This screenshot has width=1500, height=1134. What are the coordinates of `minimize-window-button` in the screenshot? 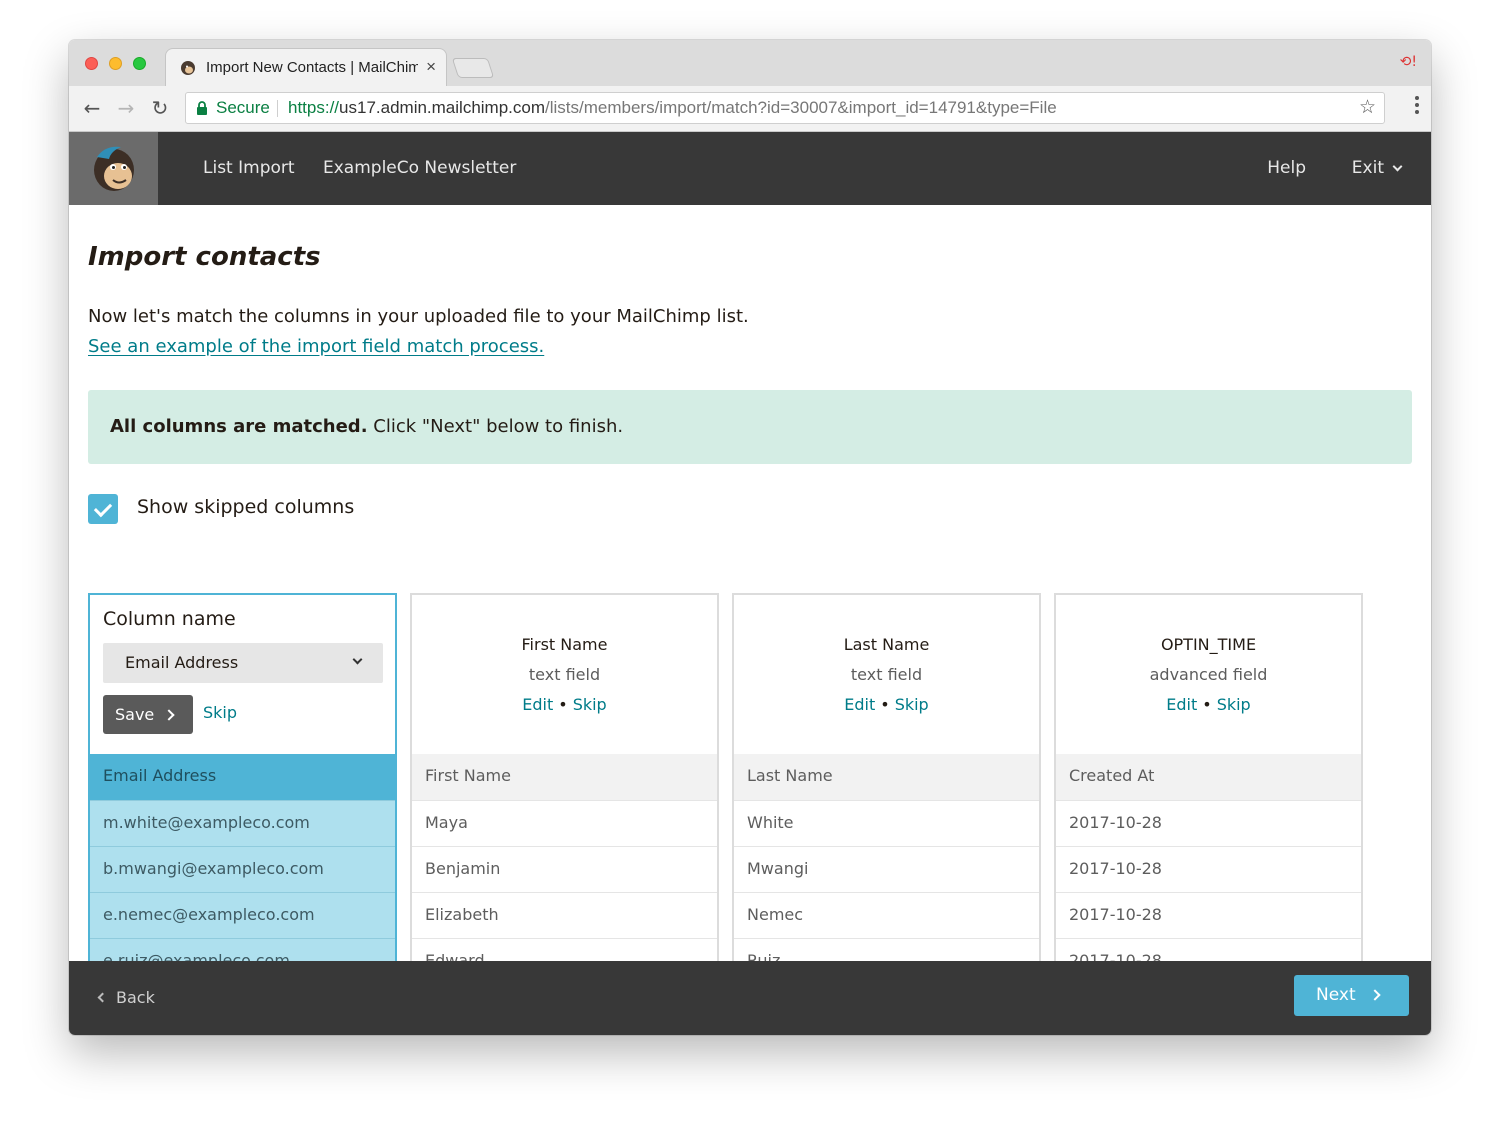 It's located at (115, 63).